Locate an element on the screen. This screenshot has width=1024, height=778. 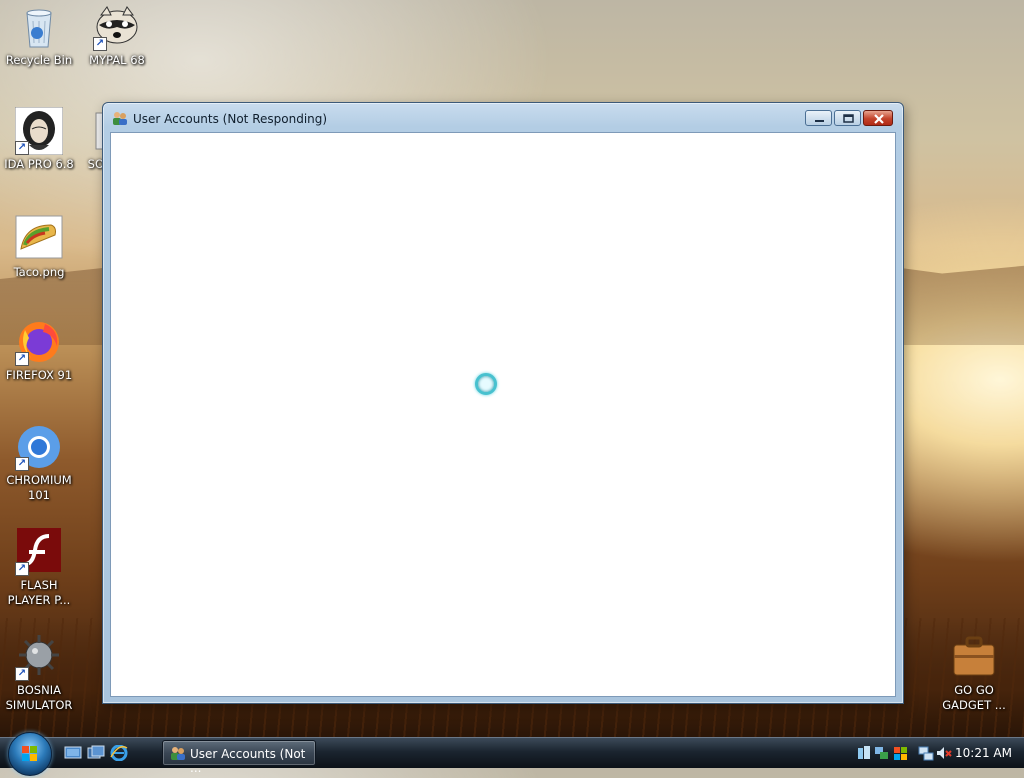
flash-player-icon: ↗ is located at coordinates (39, 552).